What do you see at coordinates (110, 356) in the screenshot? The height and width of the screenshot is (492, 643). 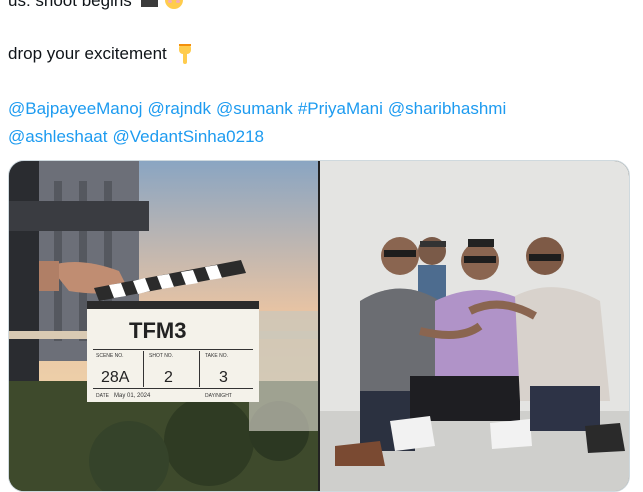 I see `slate-scene-label: SCENE NO.` at bounding box center [110, 356].